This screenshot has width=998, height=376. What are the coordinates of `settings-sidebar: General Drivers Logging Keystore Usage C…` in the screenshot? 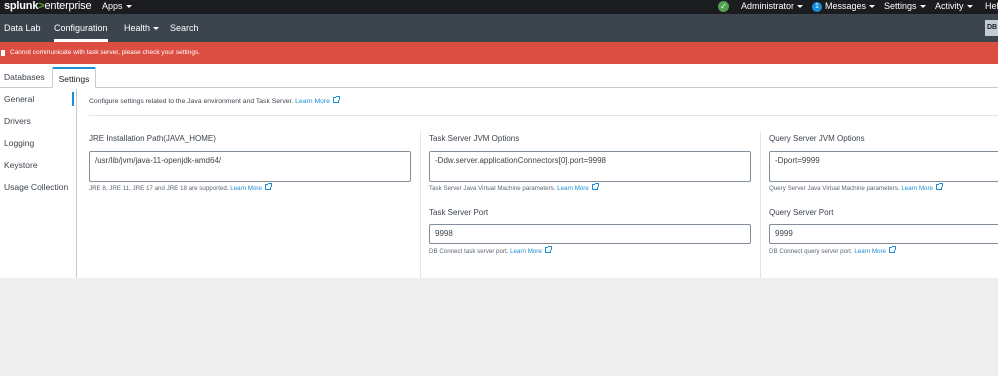 It's located at (38, 183).